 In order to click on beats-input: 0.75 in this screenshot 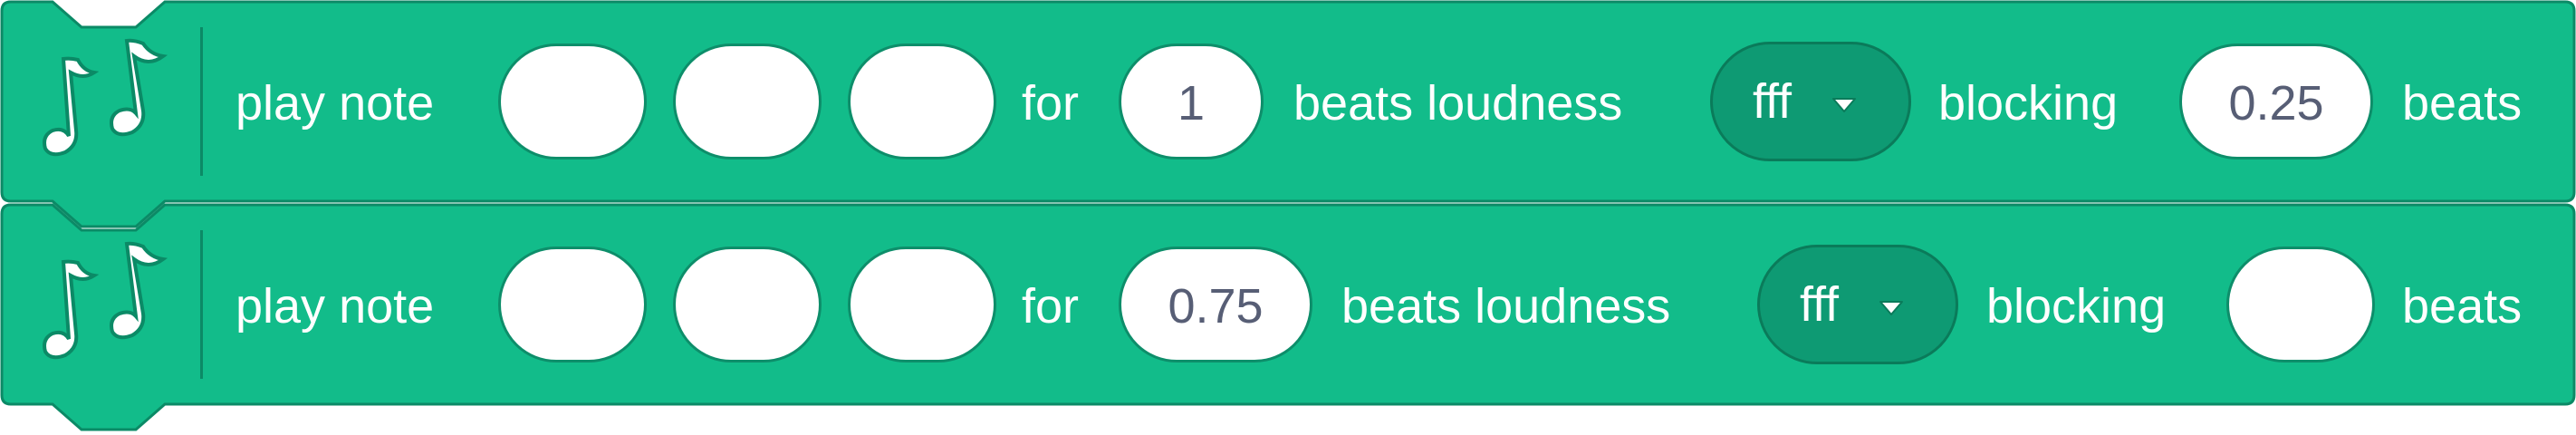, I will do `click(1215, 304)`.